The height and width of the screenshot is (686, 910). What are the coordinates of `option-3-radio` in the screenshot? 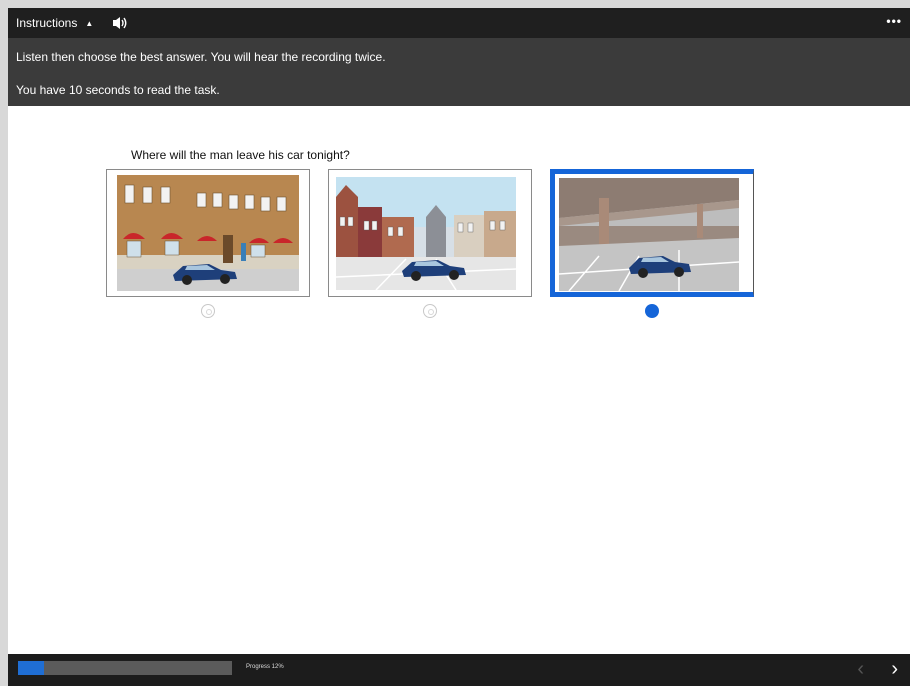 It's located at (652, 311).